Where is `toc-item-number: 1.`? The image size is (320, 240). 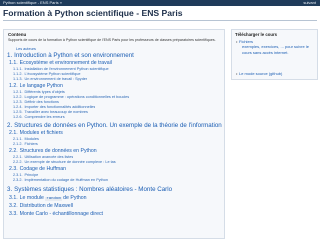 toc-item-number: 1. is located at coordinates (10, 55).